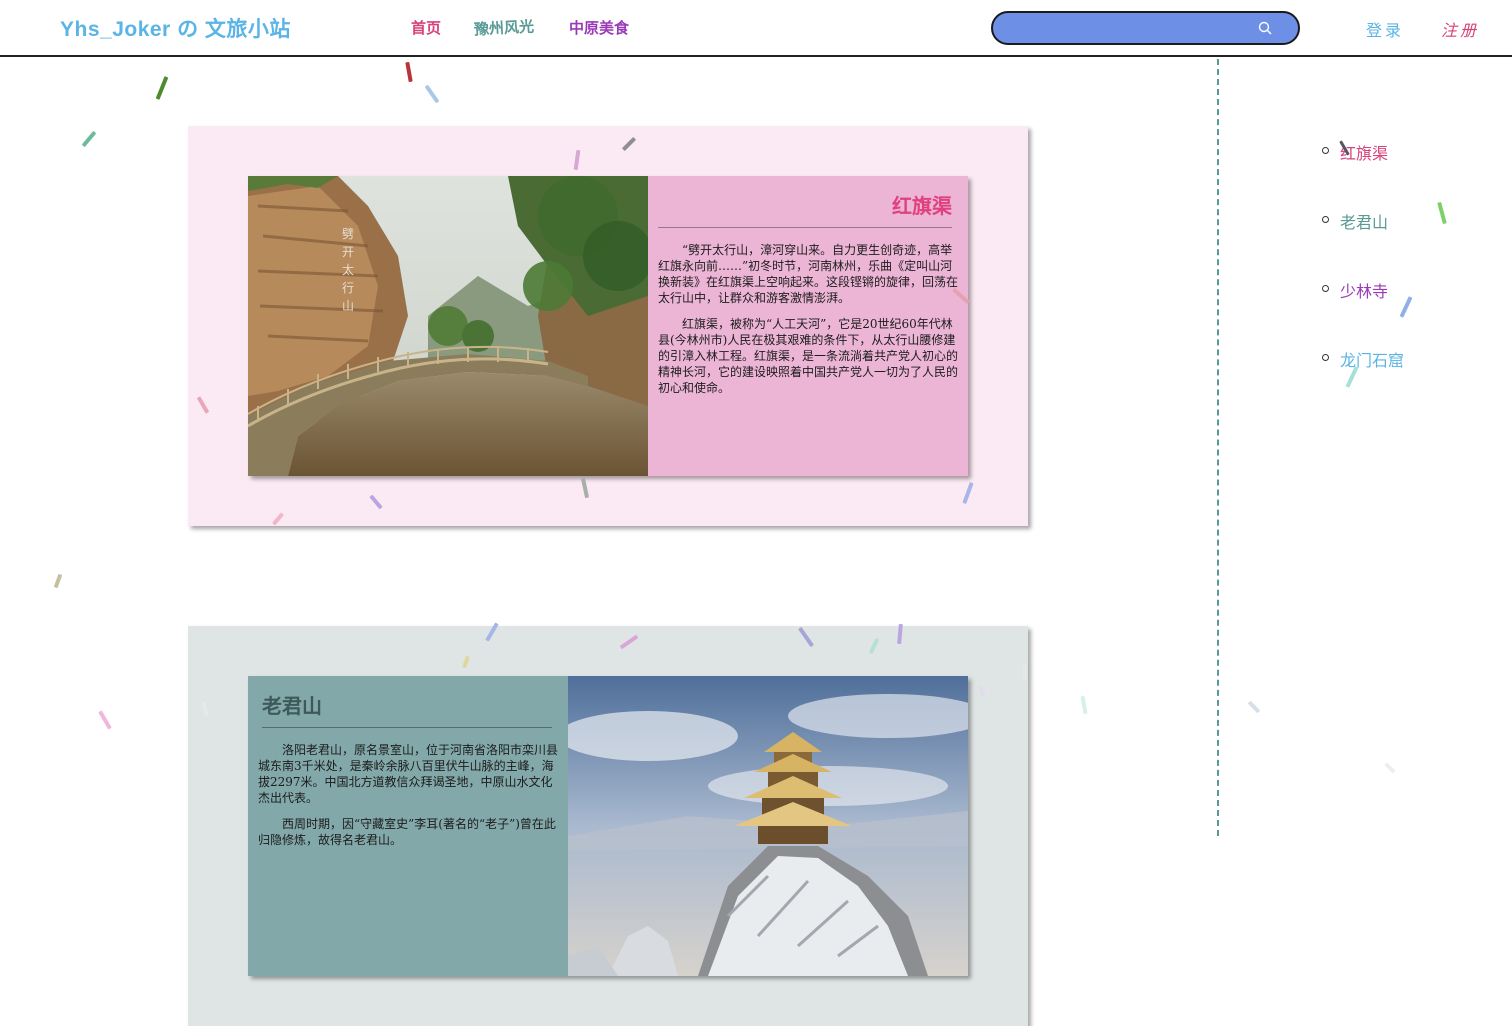 This screenshot has width=1512, height=1026. Describe the element at coordinates (407, 709) in the screenshot. I see `card-title: 老君山` at that location.